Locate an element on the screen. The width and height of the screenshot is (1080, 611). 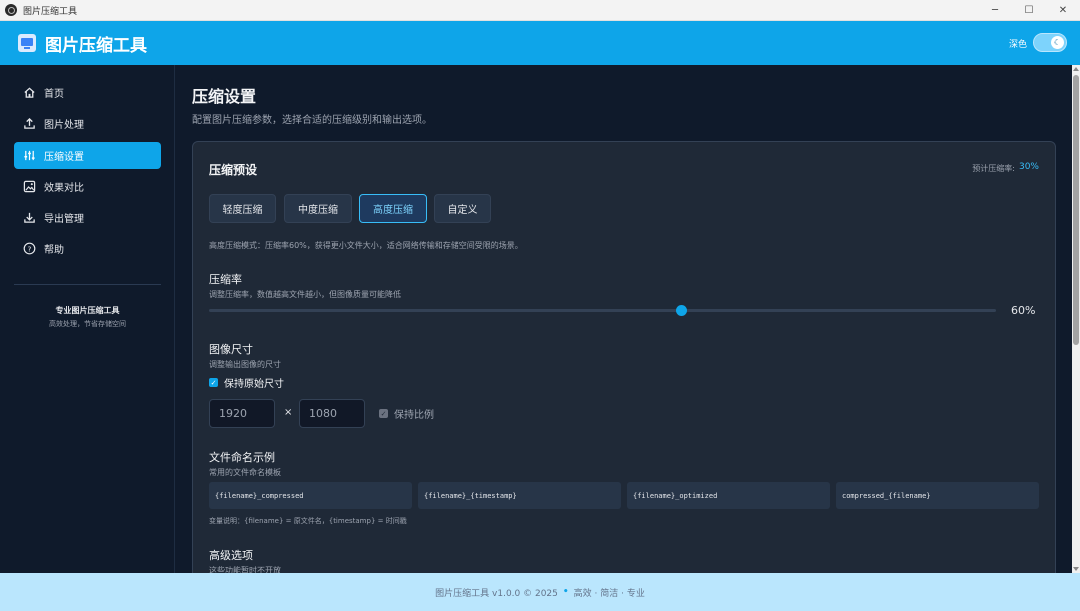
rate-subtitle: 调整压缩率，数值越高文件越小，但图像质量可能降低 is located at coordinates (305, 294).